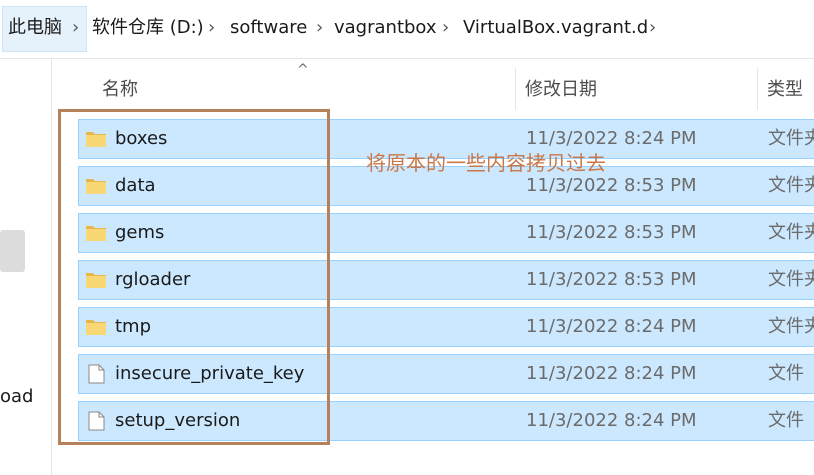 The height and width of the screenshot is (475, 814). What do you see at coordinates (25, 397) in the screenshot?
I see `nav-item-label: oad` at bounding box center [25, 397].